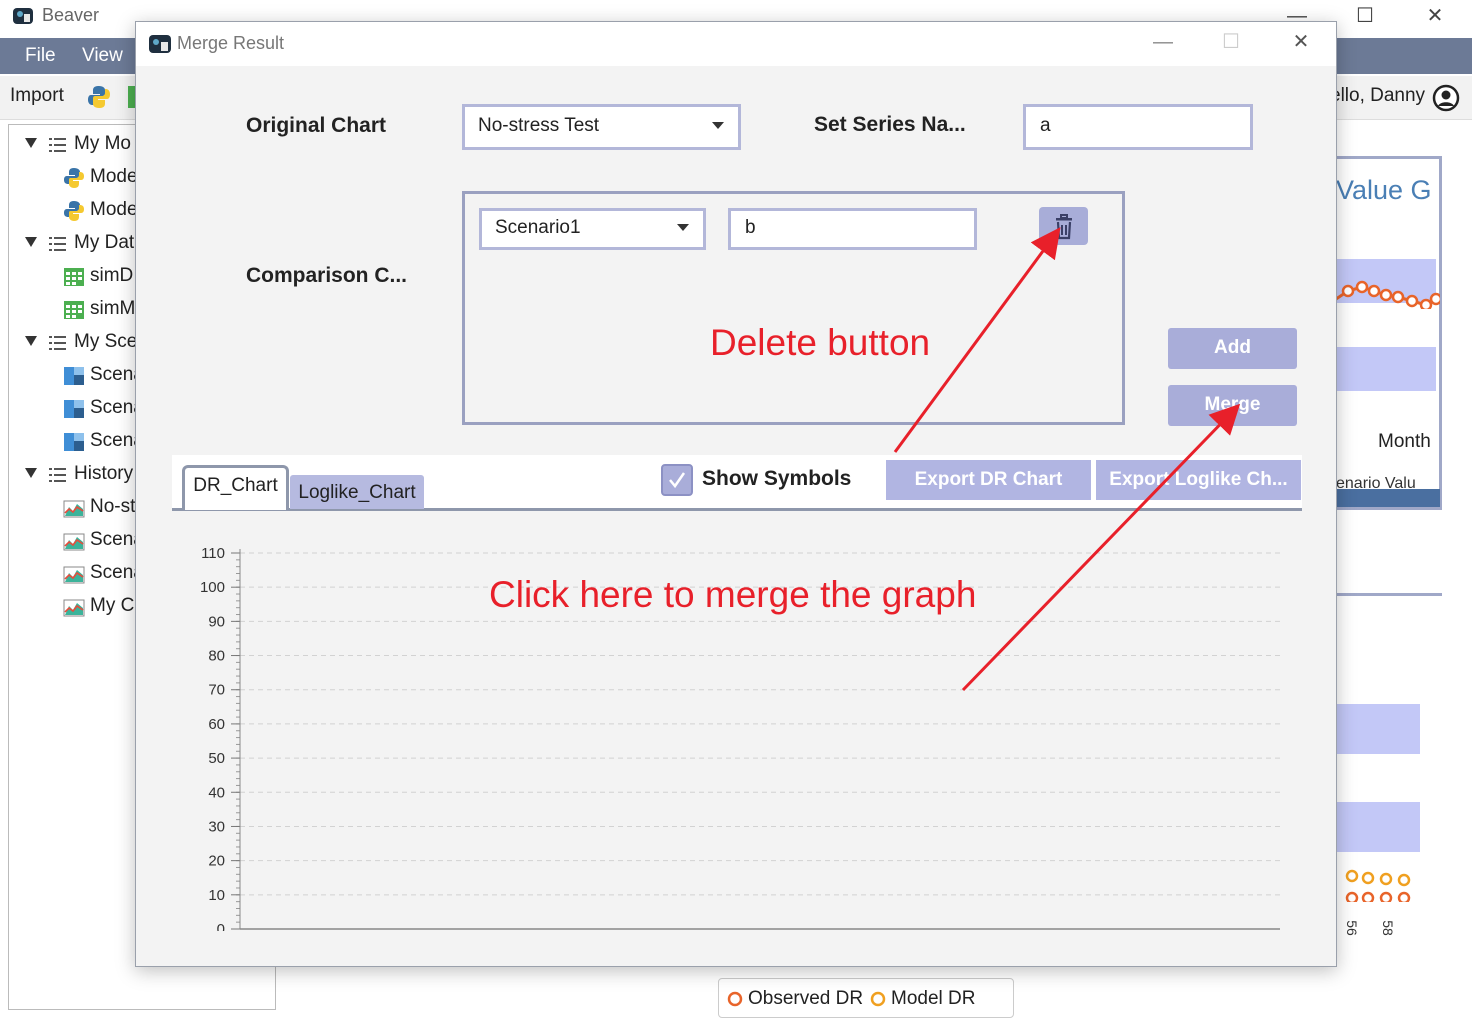 The width and height of the screenshot is (1472, 1021). What do you see at coordinates (793, 308) in the screenshot?
I see `comparison-list: Scenario1 b` at bounding box center [793, 308].